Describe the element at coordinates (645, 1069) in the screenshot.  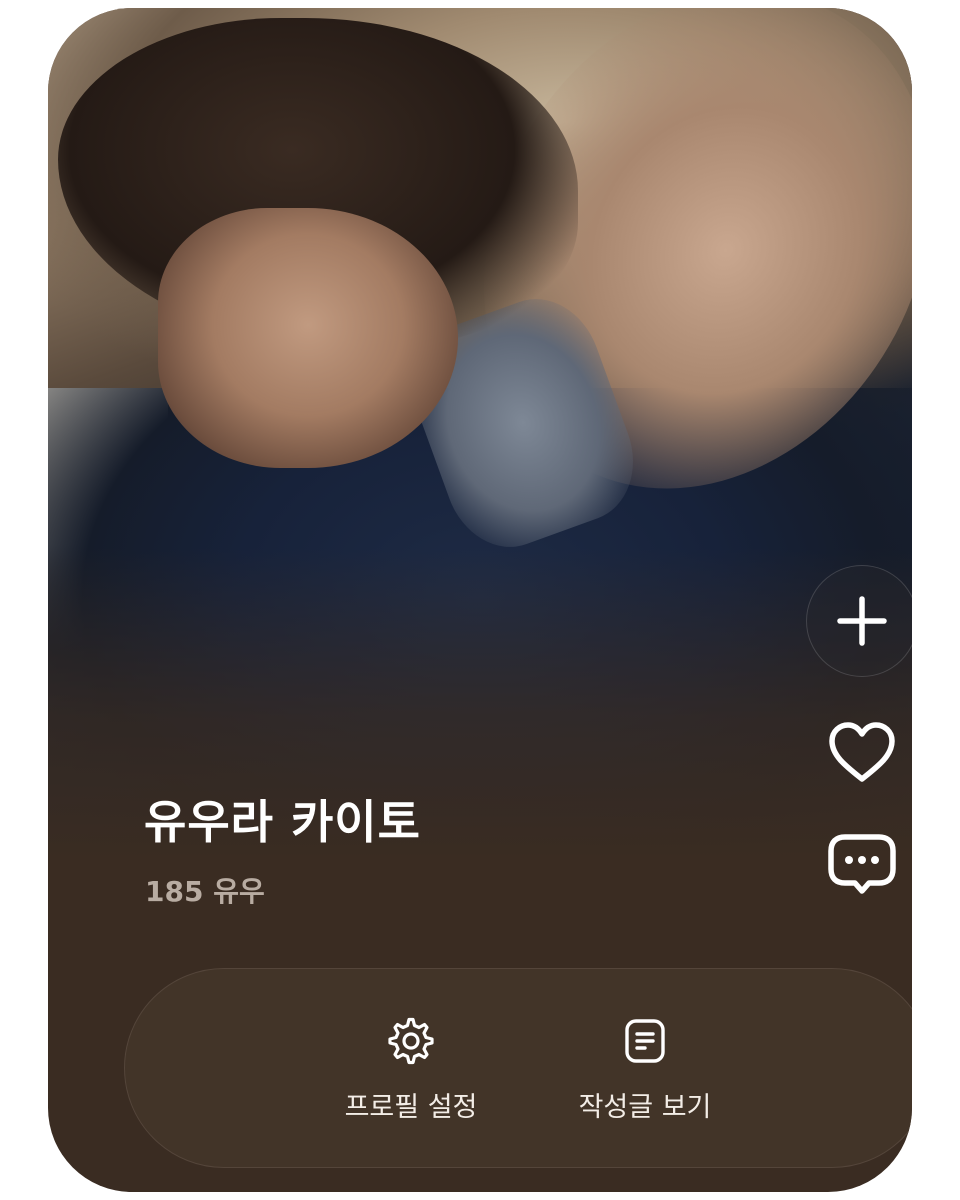
I see `view-posts-button: 작성글 보기` at that location.